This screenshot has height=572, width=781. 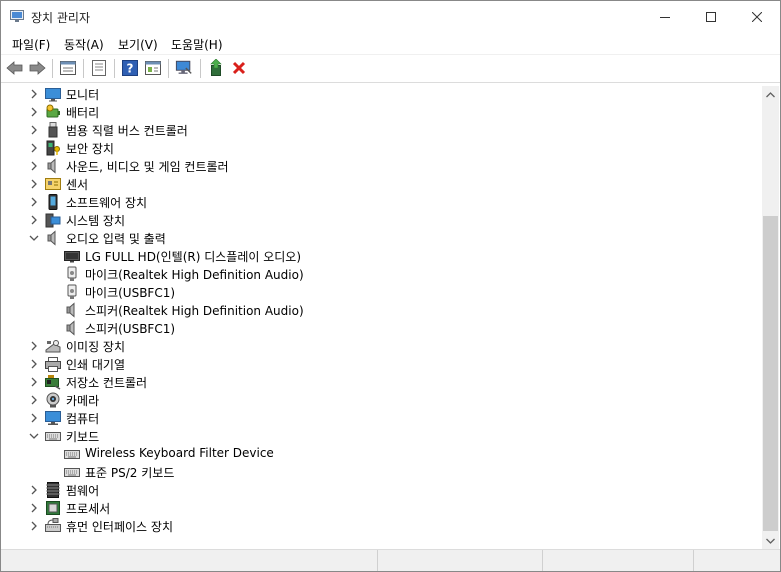 I want to click on minimize-icon, so click(x=665, y=17).